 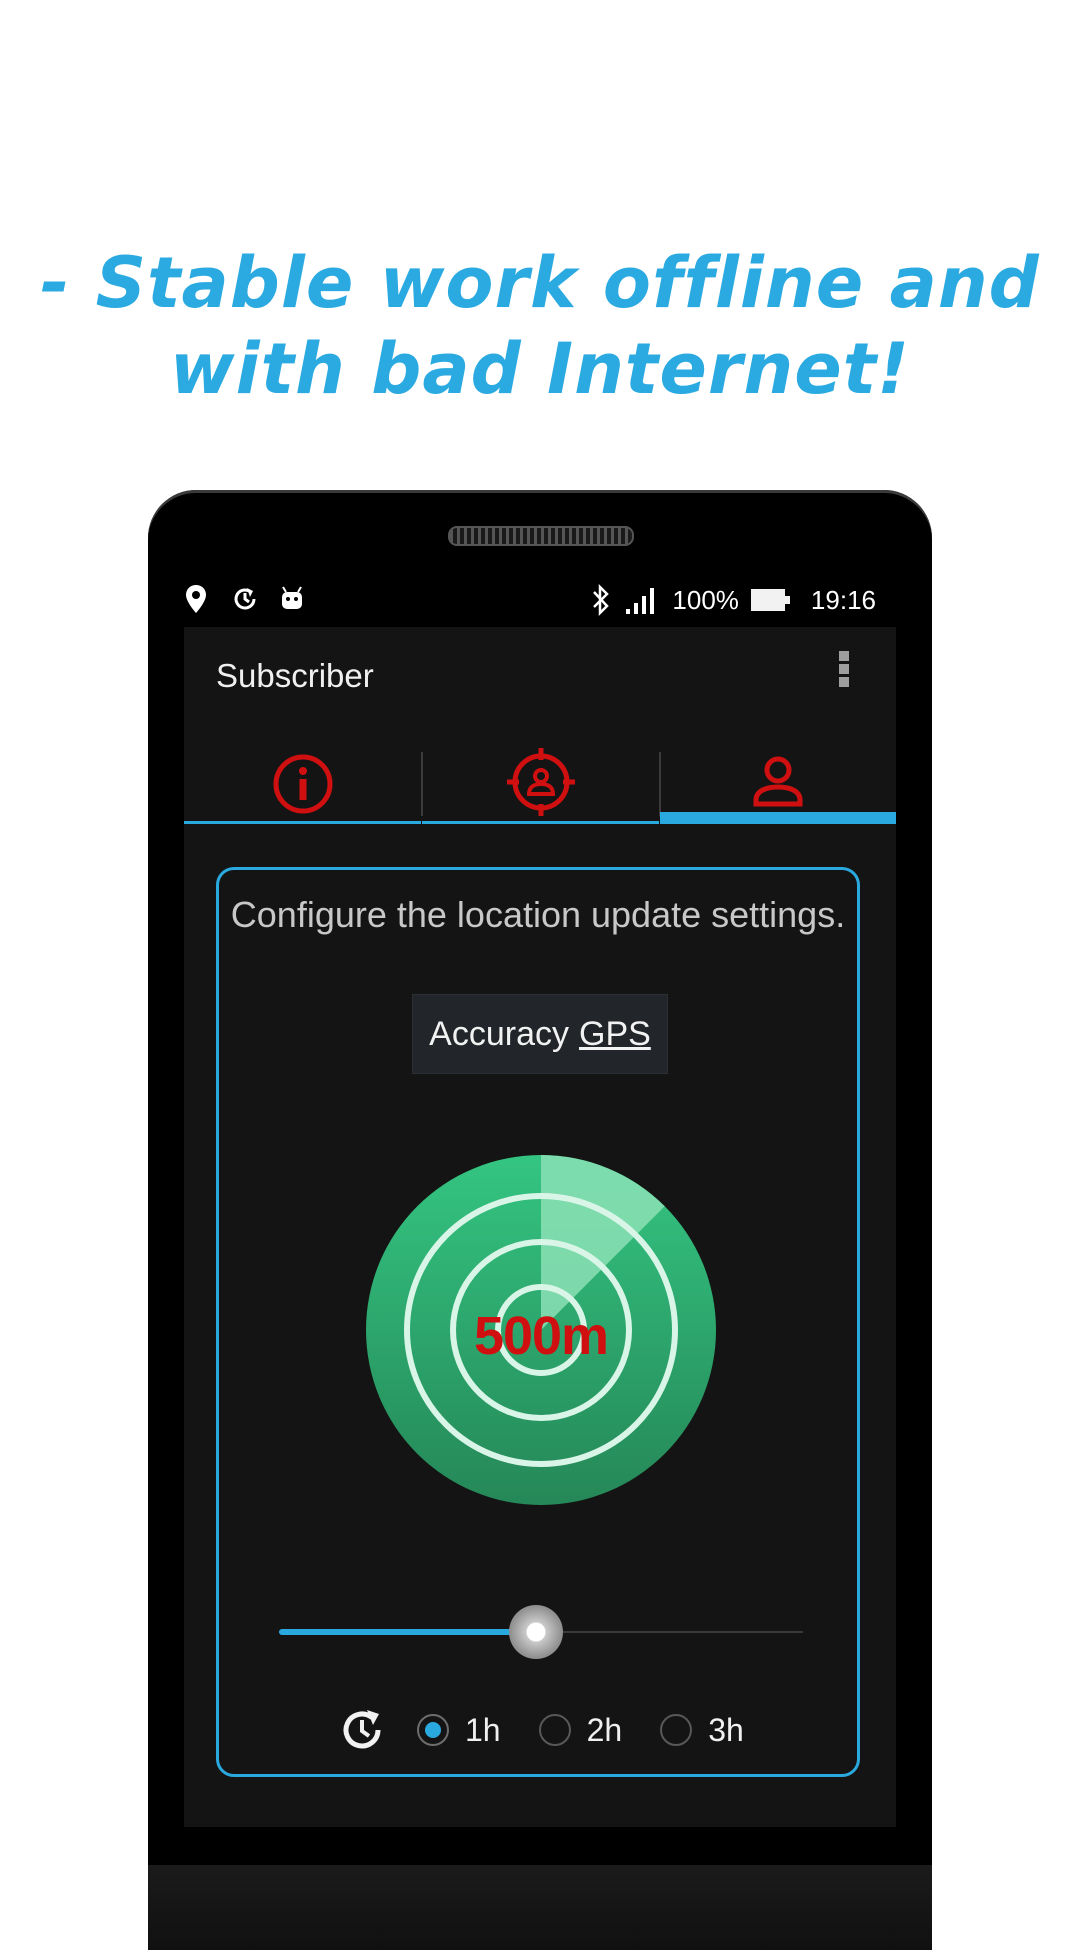 I want to click on accuracy-button: Accuracy GPS, so click(x=540, y=1034).